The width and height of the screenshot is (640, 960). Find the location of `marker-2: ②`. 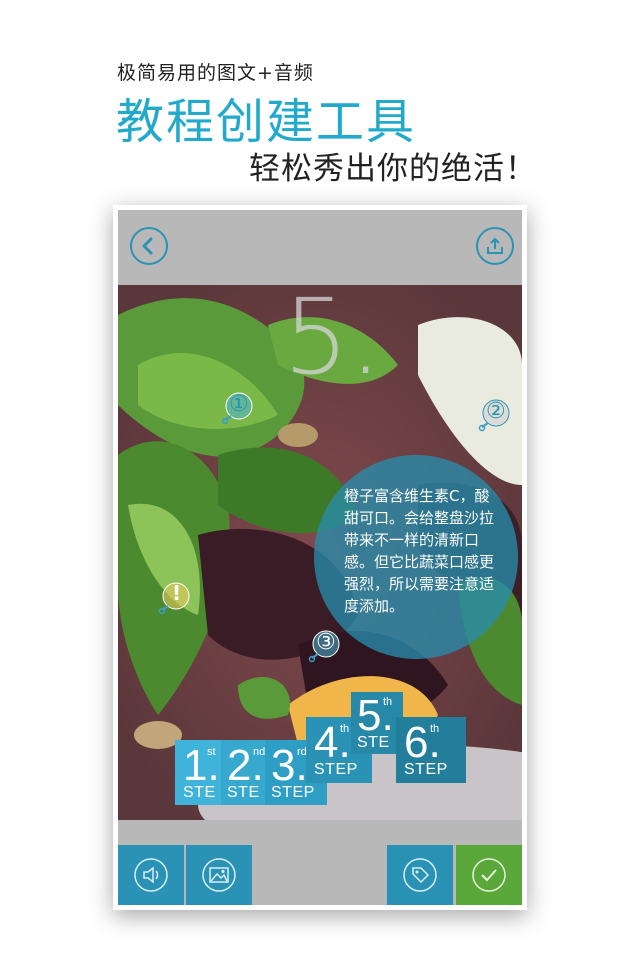

marker-2: ② is located at coordinates (495, 419).